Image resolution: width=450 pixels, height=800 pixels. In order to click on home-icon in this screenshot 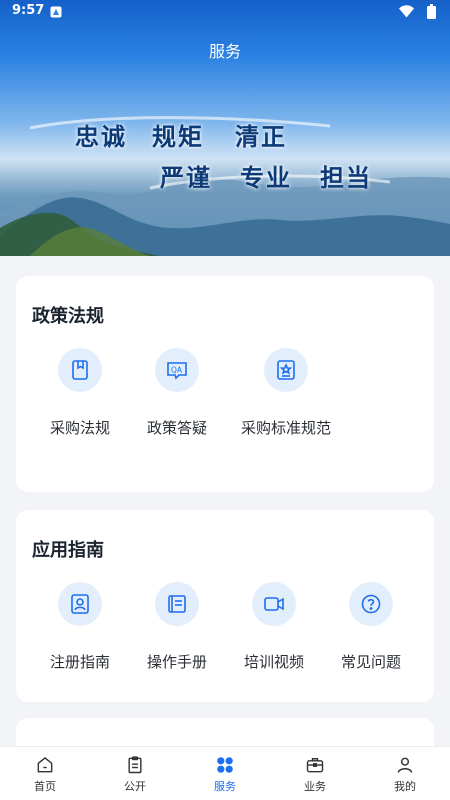, I will do `click(45, 765)`.